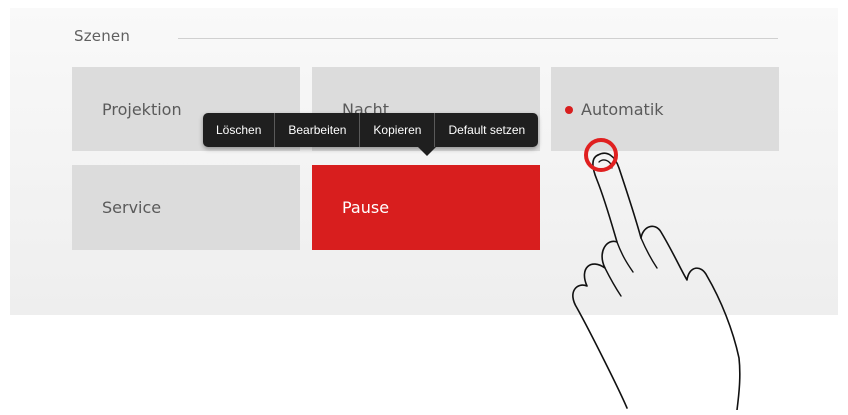 The height and width of the screenshot is (415, 848). I want to click on scene-tile-label: Pause, so click(366, 207).